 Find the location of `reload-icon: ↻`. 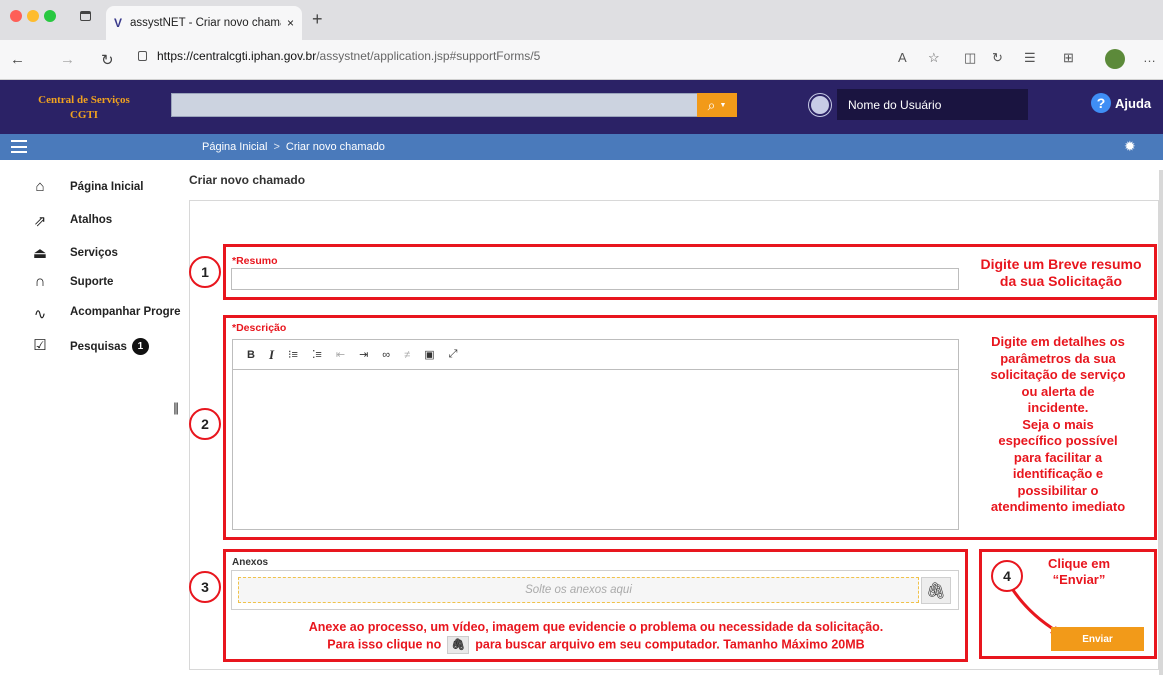

reload-icon: ↻ is located at coordinates (107, 60).